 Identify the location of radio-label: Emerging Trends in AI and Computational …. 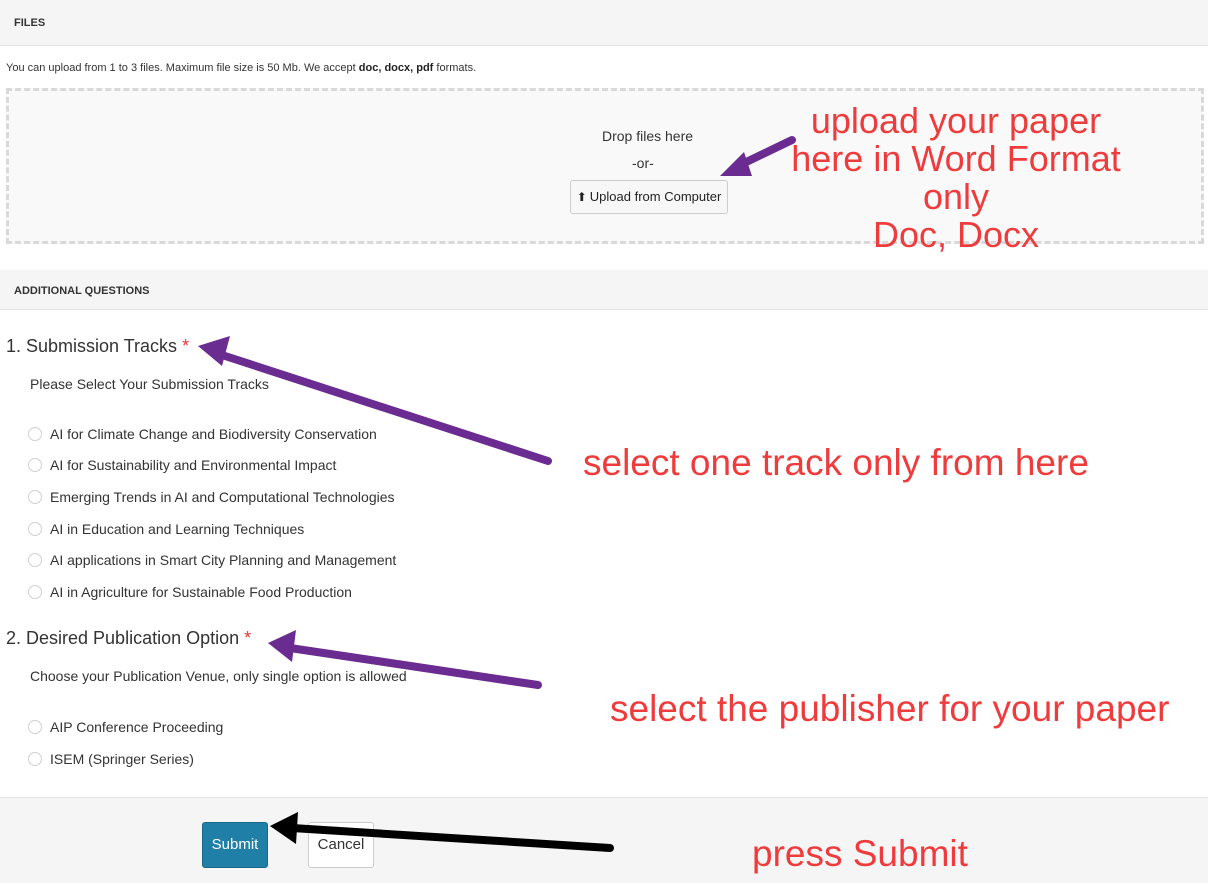
(222, 497).